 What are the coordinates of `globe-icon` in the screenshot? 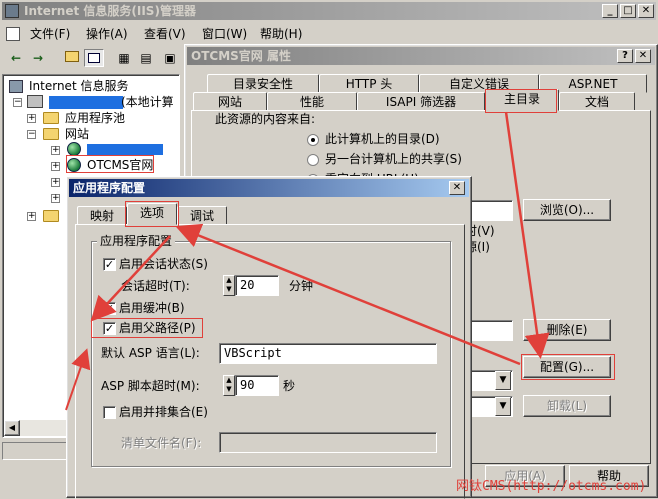 It's located at (74, 149).